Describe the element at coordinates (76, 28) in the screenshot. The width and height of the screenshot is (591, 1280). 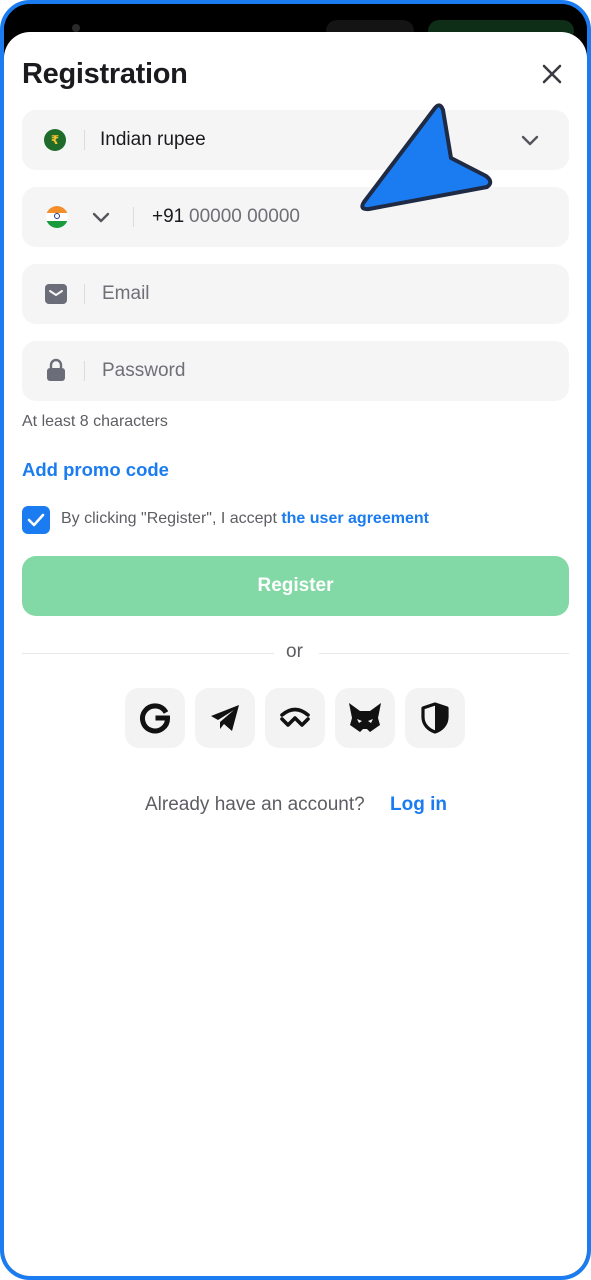
I see `camera-dot` at that location.